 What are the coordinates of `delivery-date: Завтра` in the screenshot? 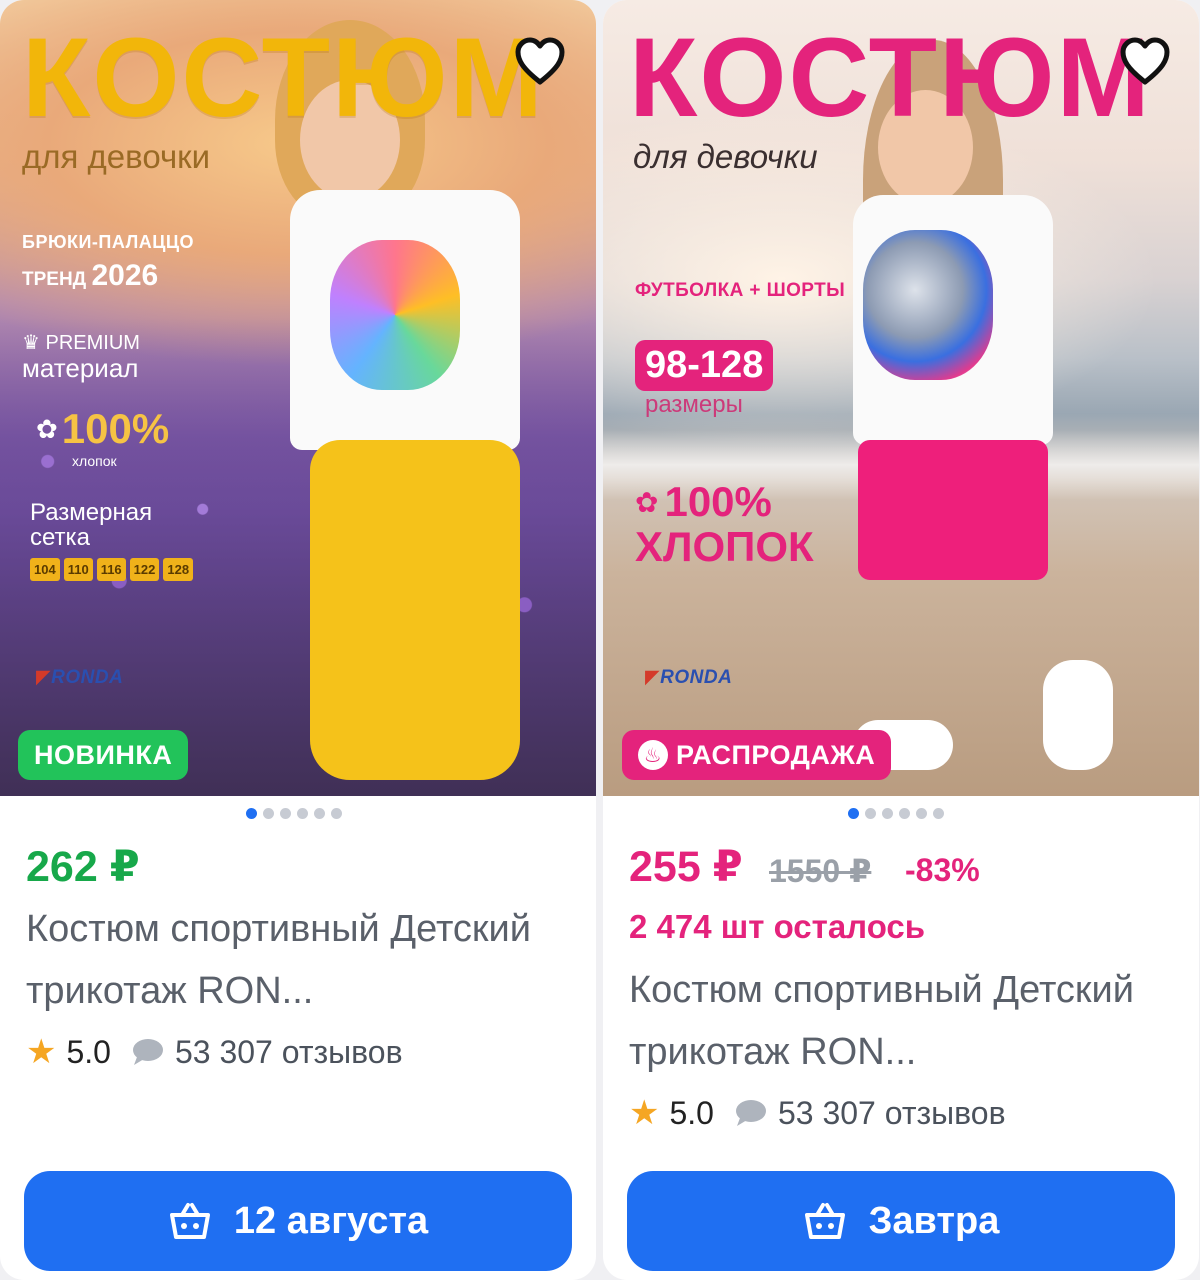 It's located at (934, 1220).